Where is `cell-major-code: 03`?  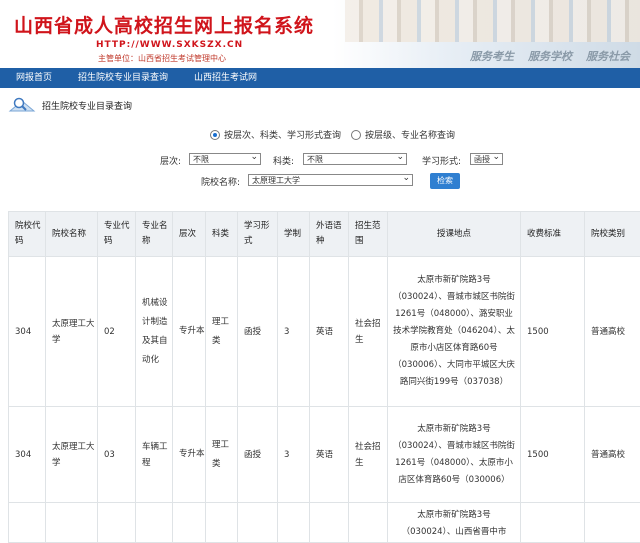
cell-major-code: 03 is located at coordinates (117, 455).